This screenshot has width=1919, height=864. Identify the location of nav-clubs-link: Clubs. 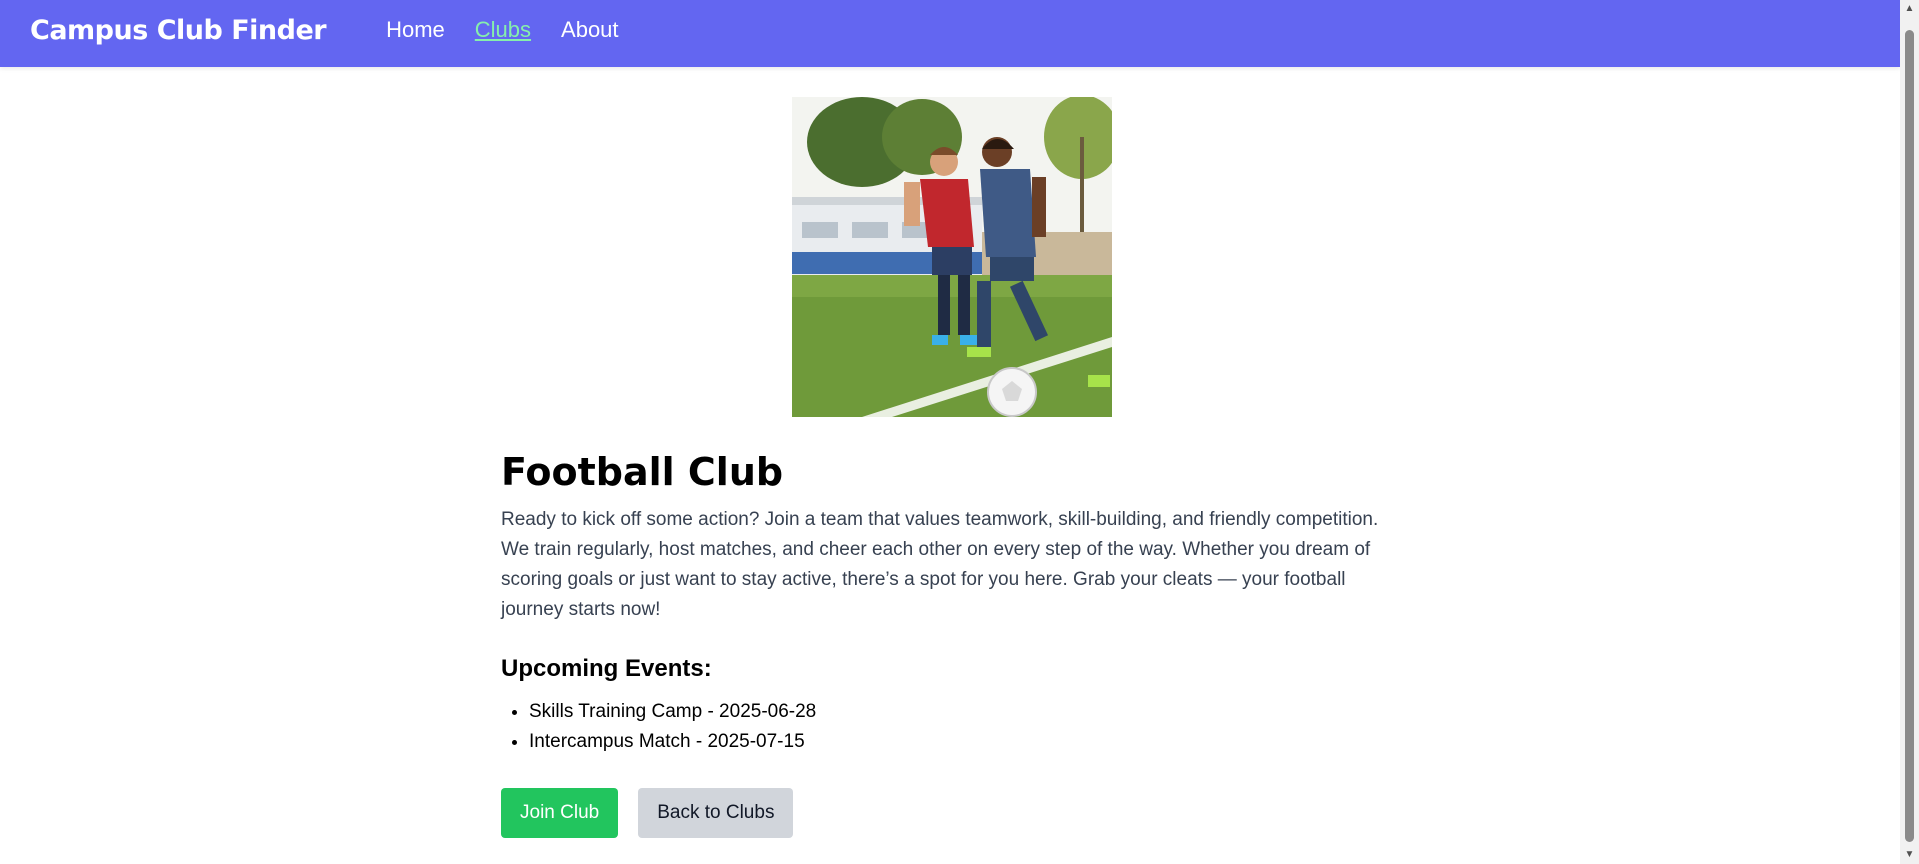
(503, 30).